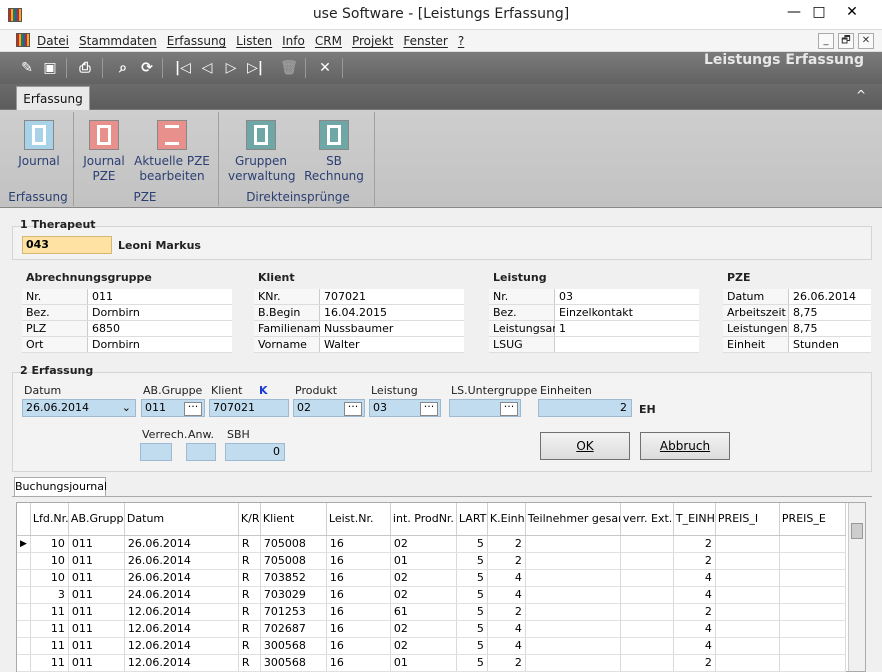  I want to click on mdi-close-button: ✕, so click(866, 41).